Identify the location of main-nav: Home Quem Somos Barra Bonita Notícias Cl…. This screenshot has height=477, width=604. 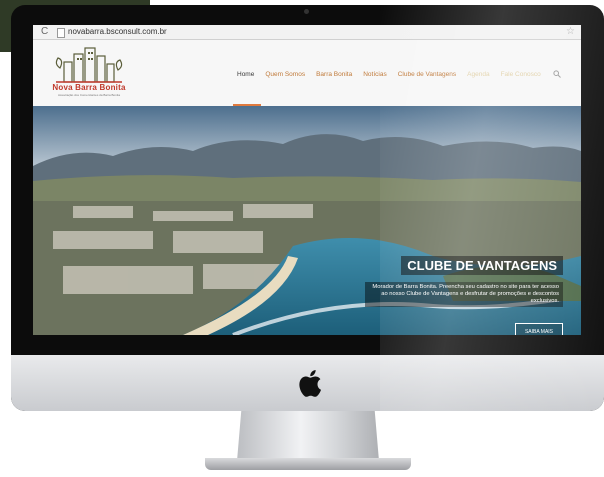
(389, 75).